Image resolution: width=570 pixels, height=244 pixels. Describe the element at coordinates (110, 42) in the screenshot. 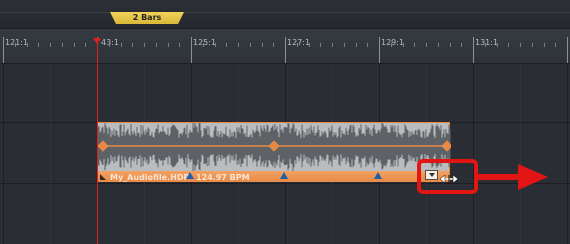

I see `ruler-label-2: 43:1` at that location.